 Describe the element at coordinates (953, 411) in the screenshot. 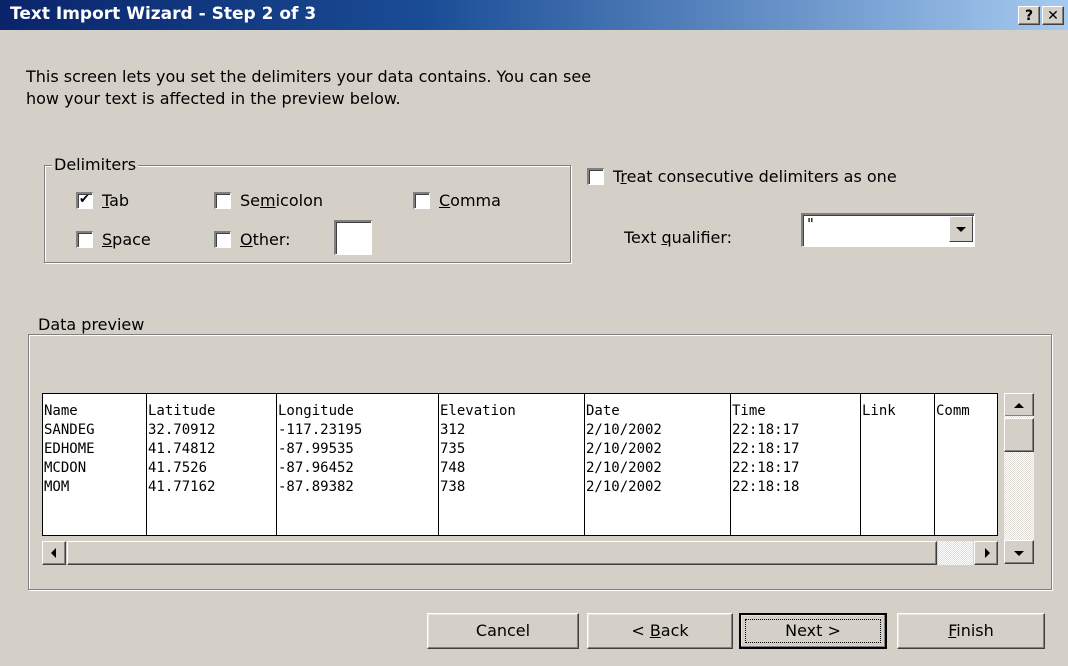

I see `column-header: Comm` at that location.